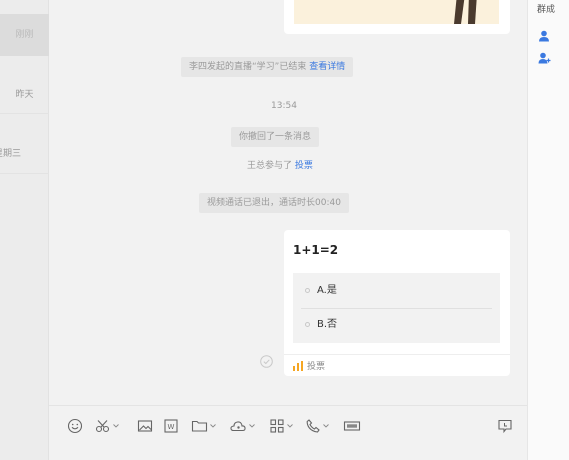 The image size is (569, 460). What do you see at coordinates (24, 154) in the screenshot?
I see `conversation-item-3: 星期三` at bounding box center [24, 154].